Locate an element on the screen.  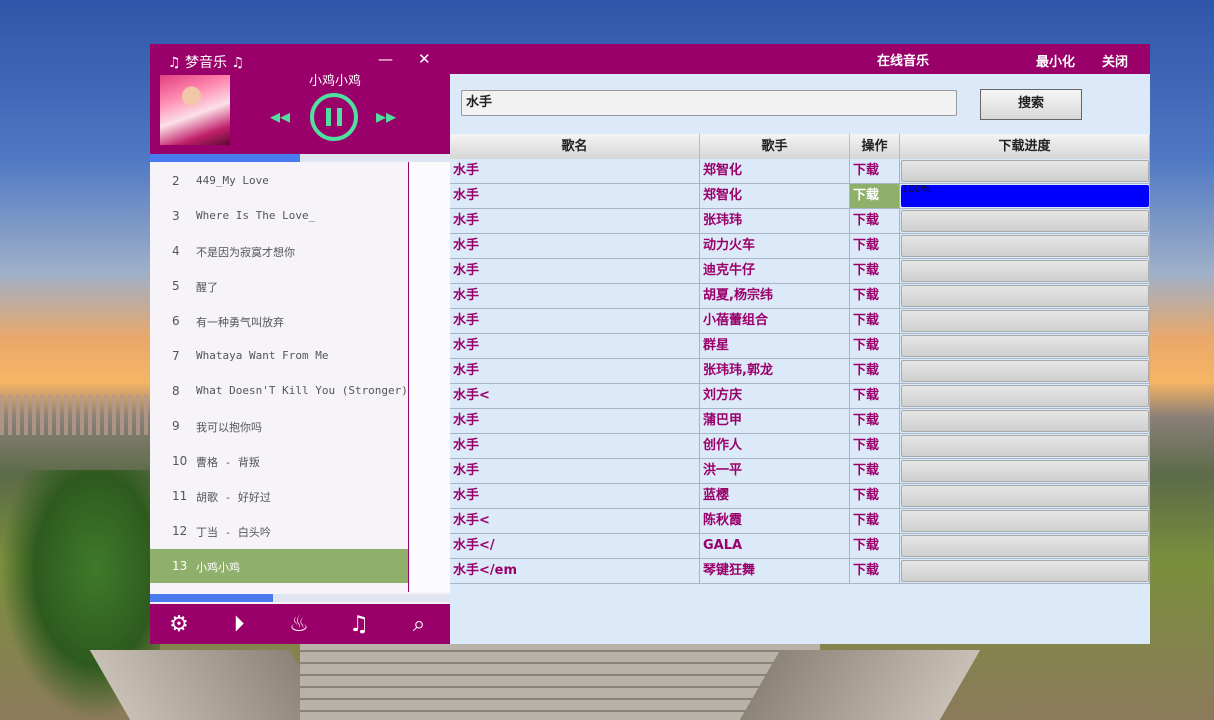
playlist-item: 4 不是因为寂寞才想你 is located at coordinates (279, 251).